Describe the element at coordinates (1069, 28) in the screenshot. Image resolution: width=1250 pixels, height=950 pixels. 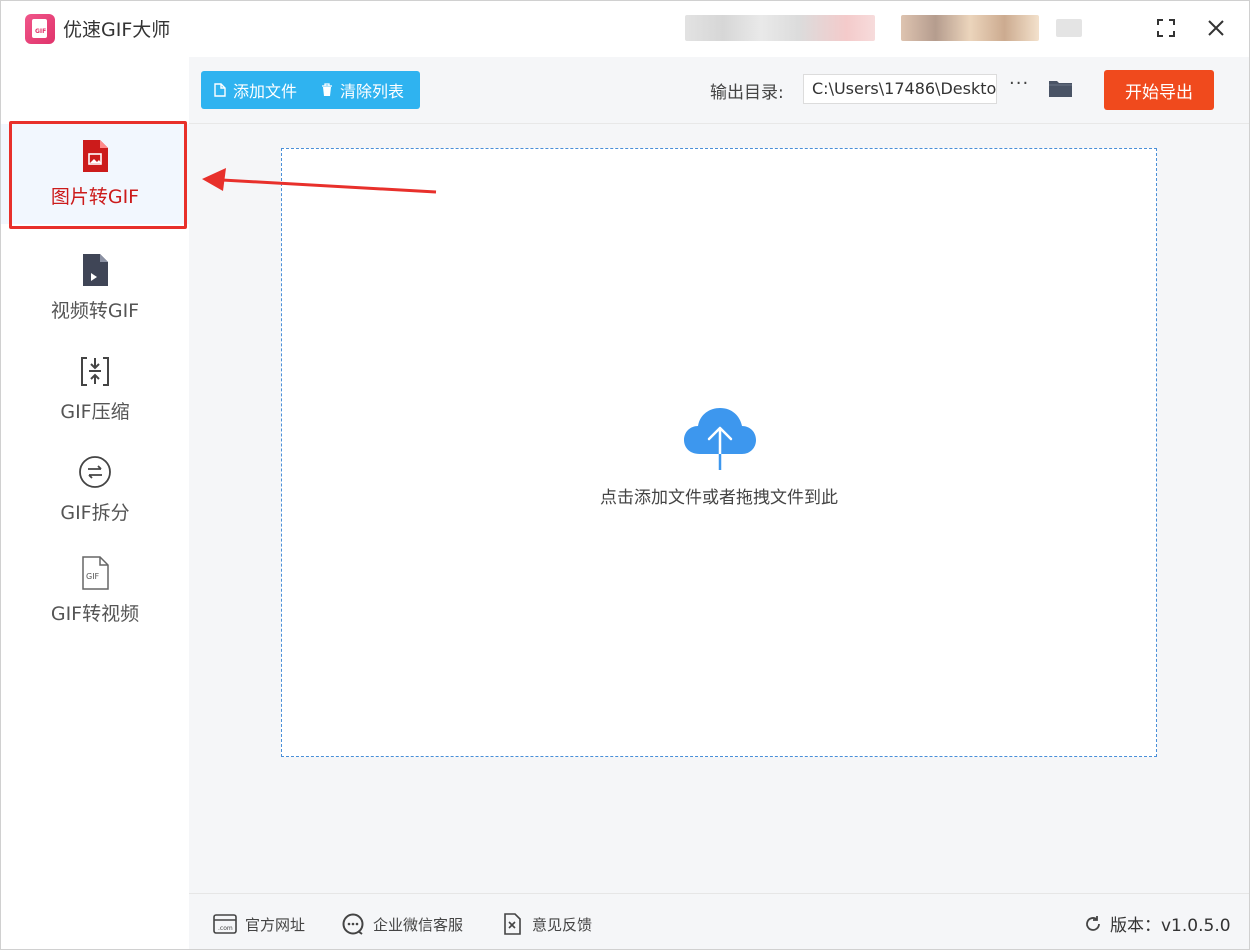
I see `blurred-menu` at that location.